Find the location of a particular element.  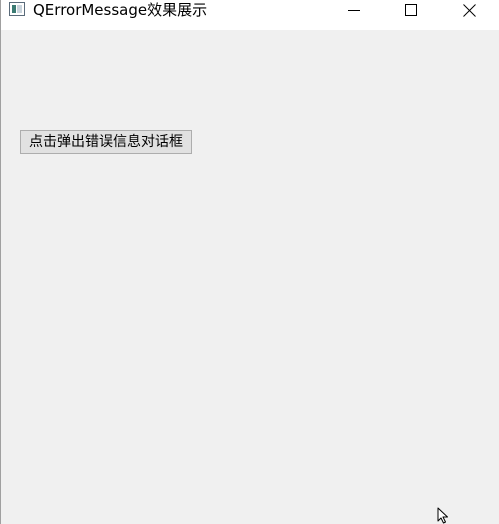

window-title: QErrorMessage效果展示 is located at coordinates (120, 10).